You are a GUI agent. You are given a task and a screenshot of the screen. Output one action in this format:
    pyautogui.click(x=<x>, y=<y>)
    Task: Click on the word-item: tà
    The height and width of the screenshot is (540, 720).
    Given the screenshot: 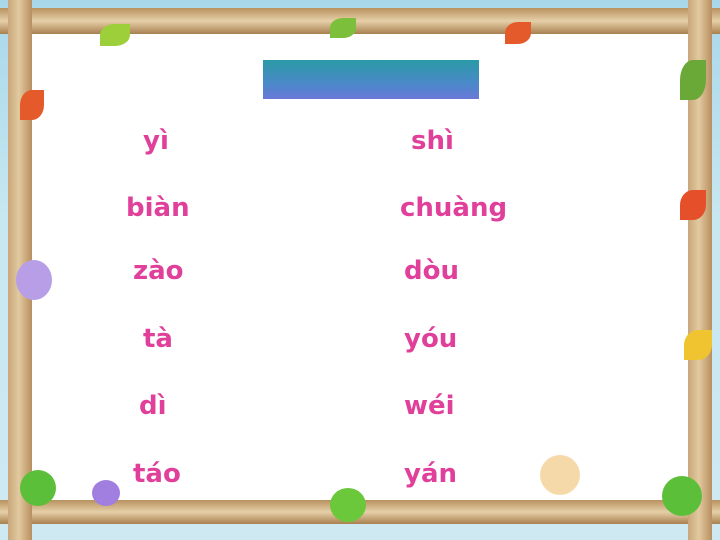 What is the action you would take?
    pyautogui.click(x=158, y=339)
    